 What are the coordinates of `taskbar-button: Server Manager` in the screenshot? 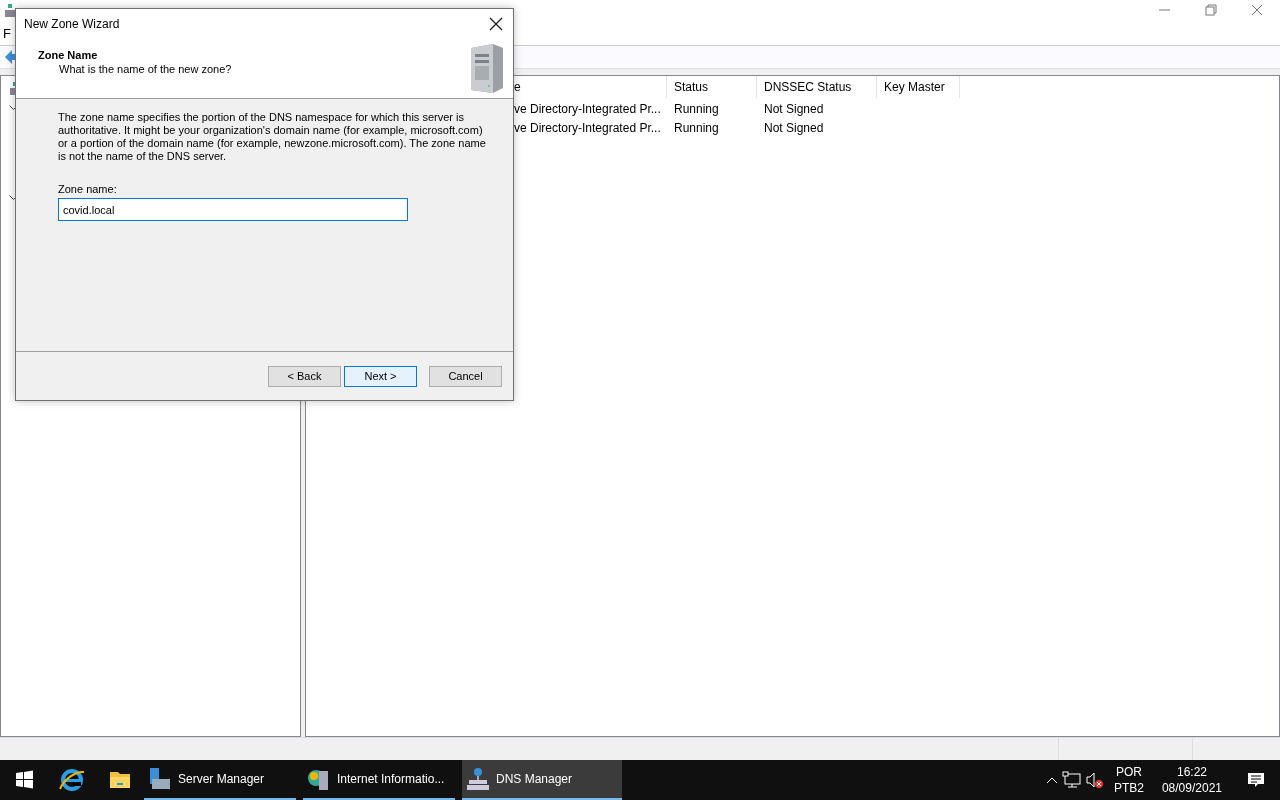 It's located at (220, 780).